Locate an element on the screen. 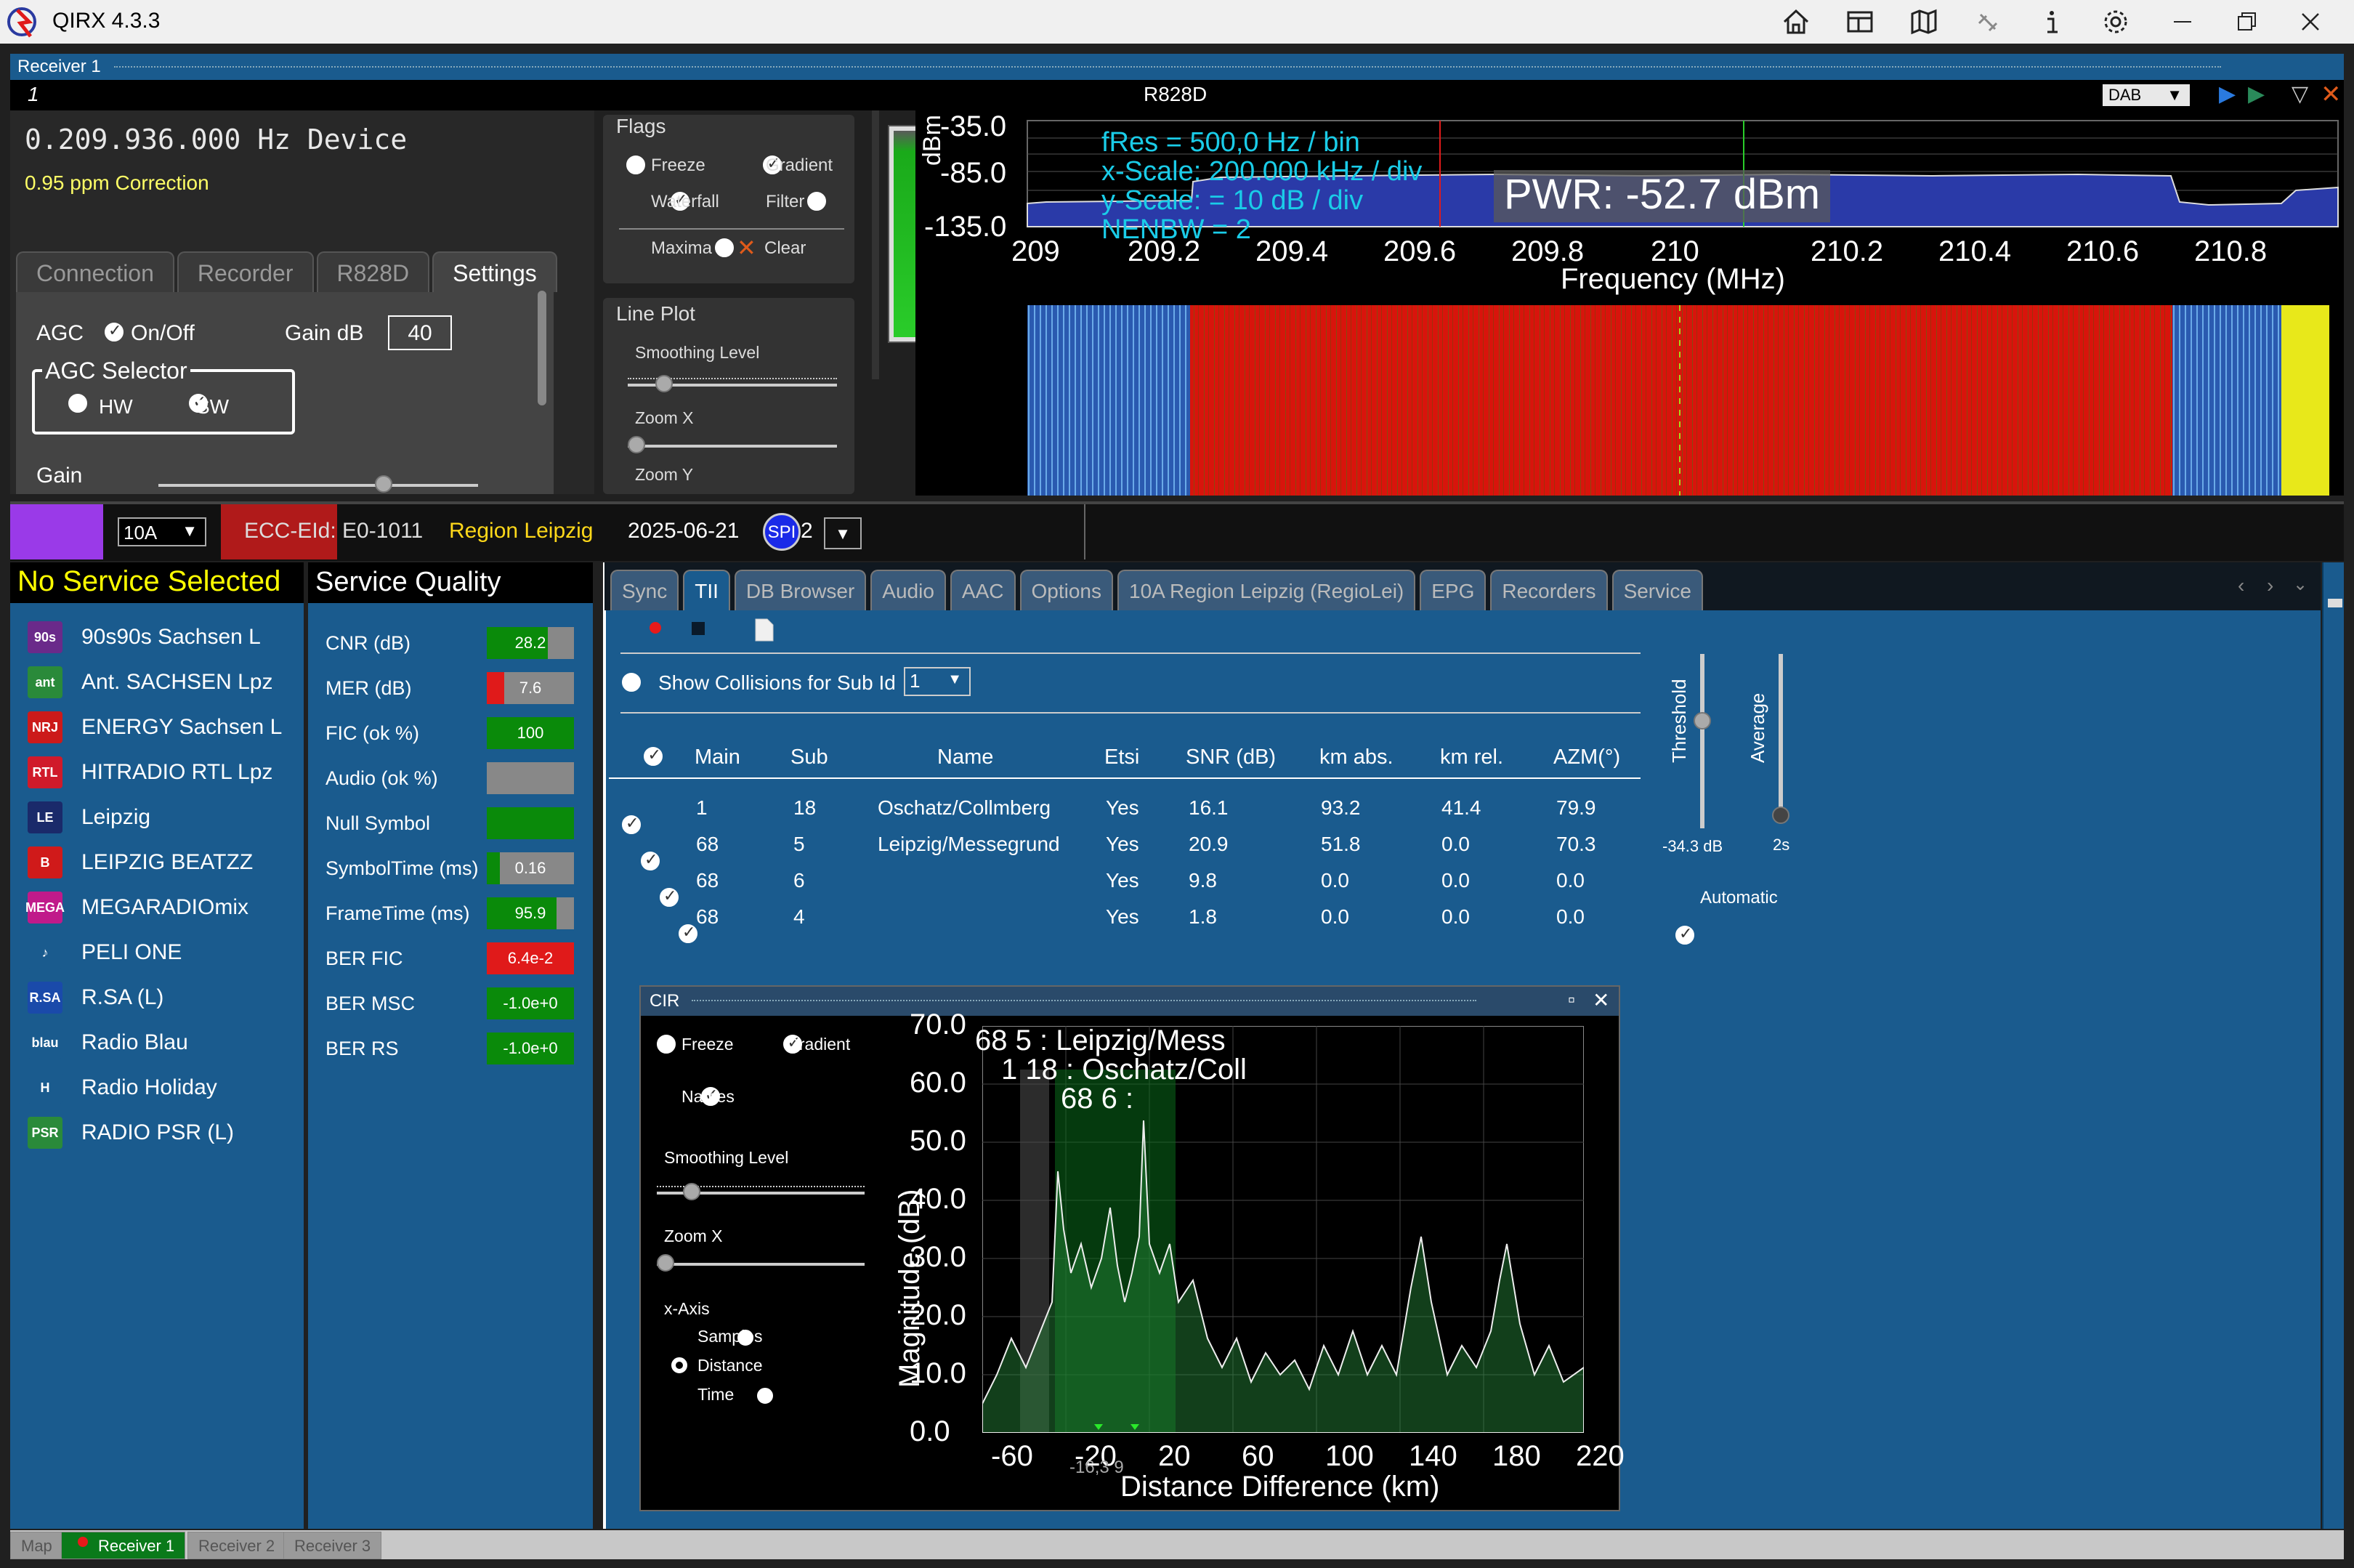 This screenshot has width=2354, height=1568. tii-column-header: AZM(°) is located at coordinates (1586, 757).